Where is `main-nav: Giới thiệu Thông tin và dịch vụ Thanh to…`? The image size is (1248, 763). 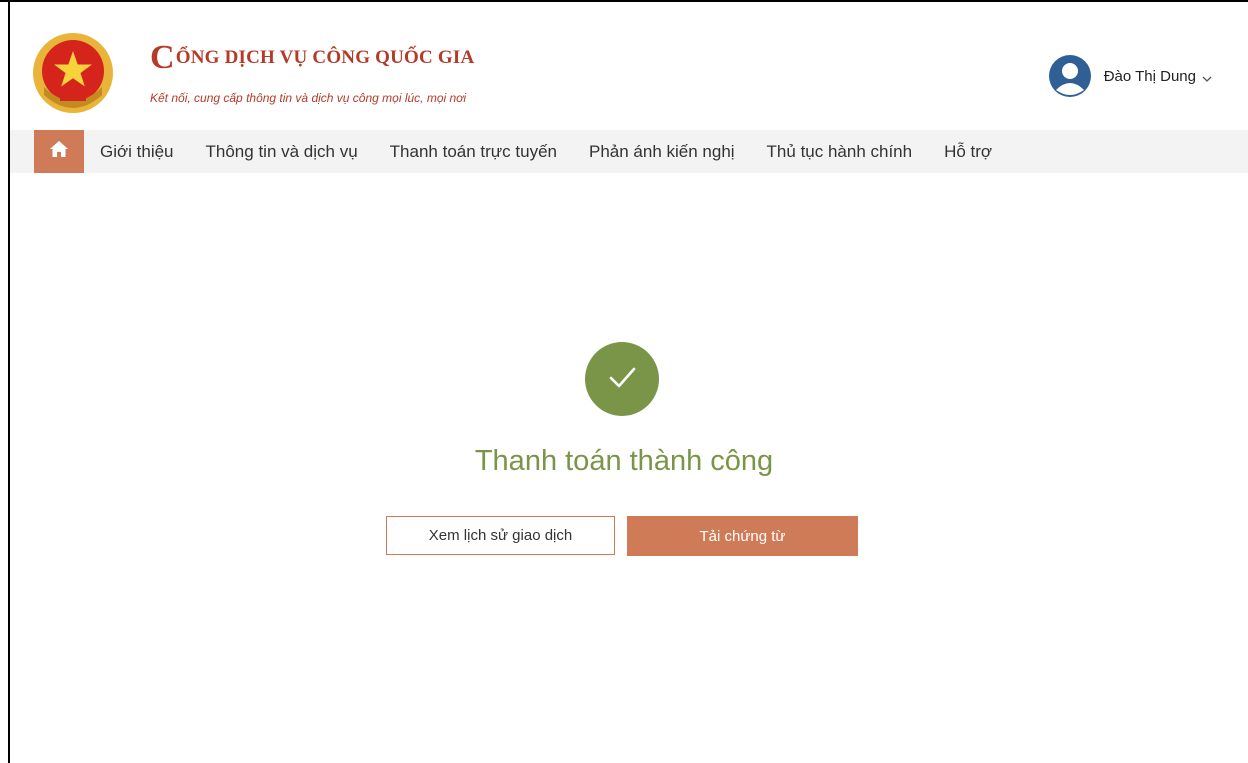
main-nav: Giới thiệu Thông tin và dịch vụ Thanh to… is located at coordinates (629, 151).